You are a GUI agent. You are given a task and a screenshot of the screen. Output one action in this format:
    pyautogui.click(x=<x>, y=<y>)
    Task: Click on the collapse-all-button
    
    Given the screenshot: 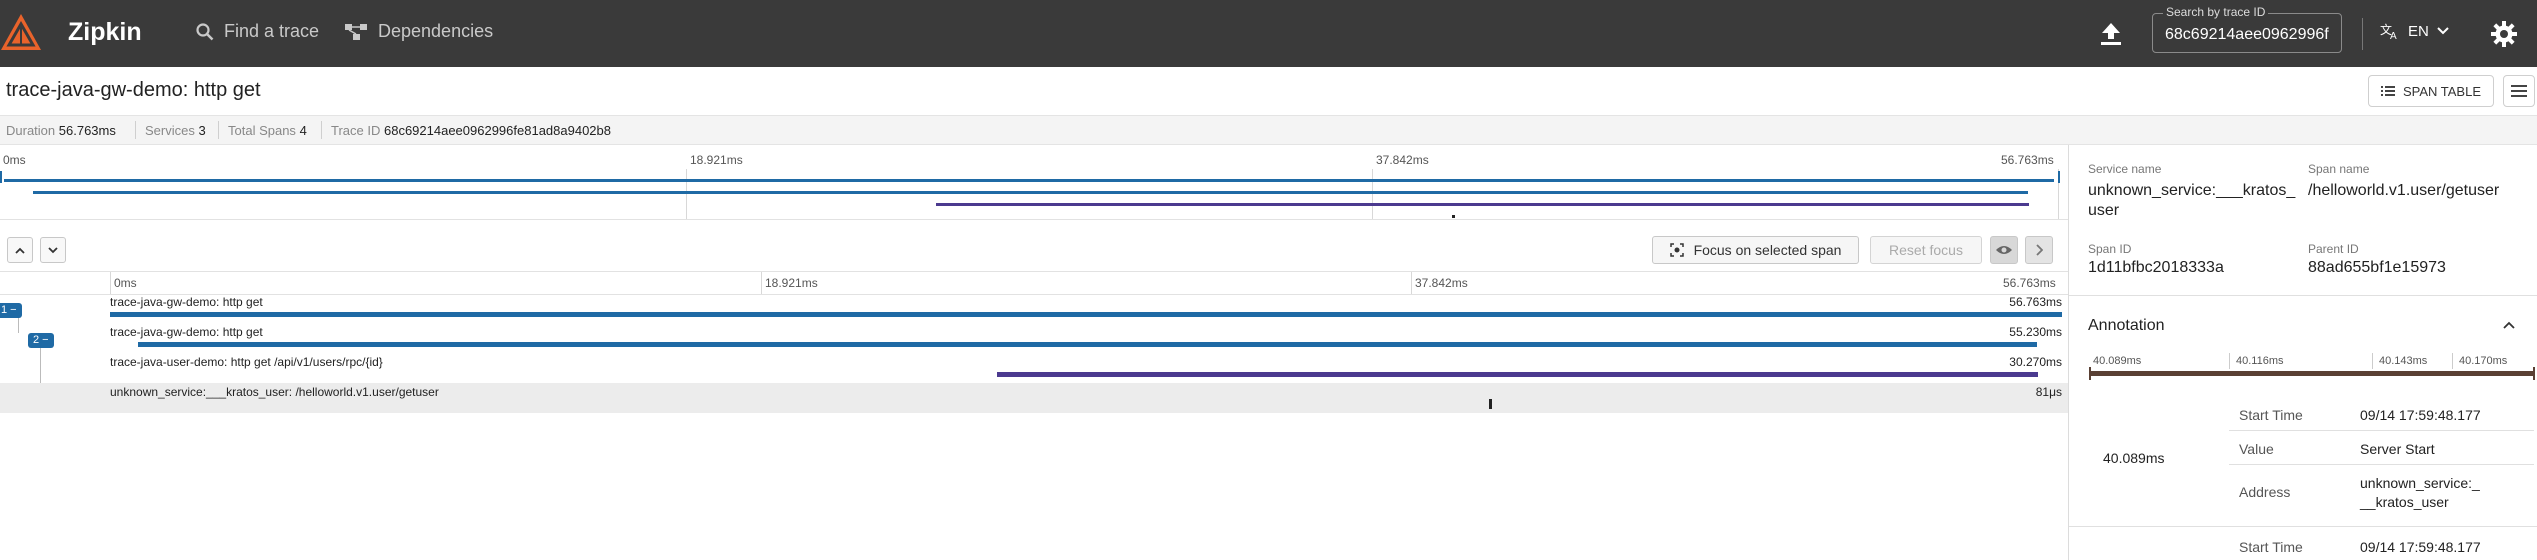 What is the action you would take?
    pyautogui.click(x=20, y=250)
    